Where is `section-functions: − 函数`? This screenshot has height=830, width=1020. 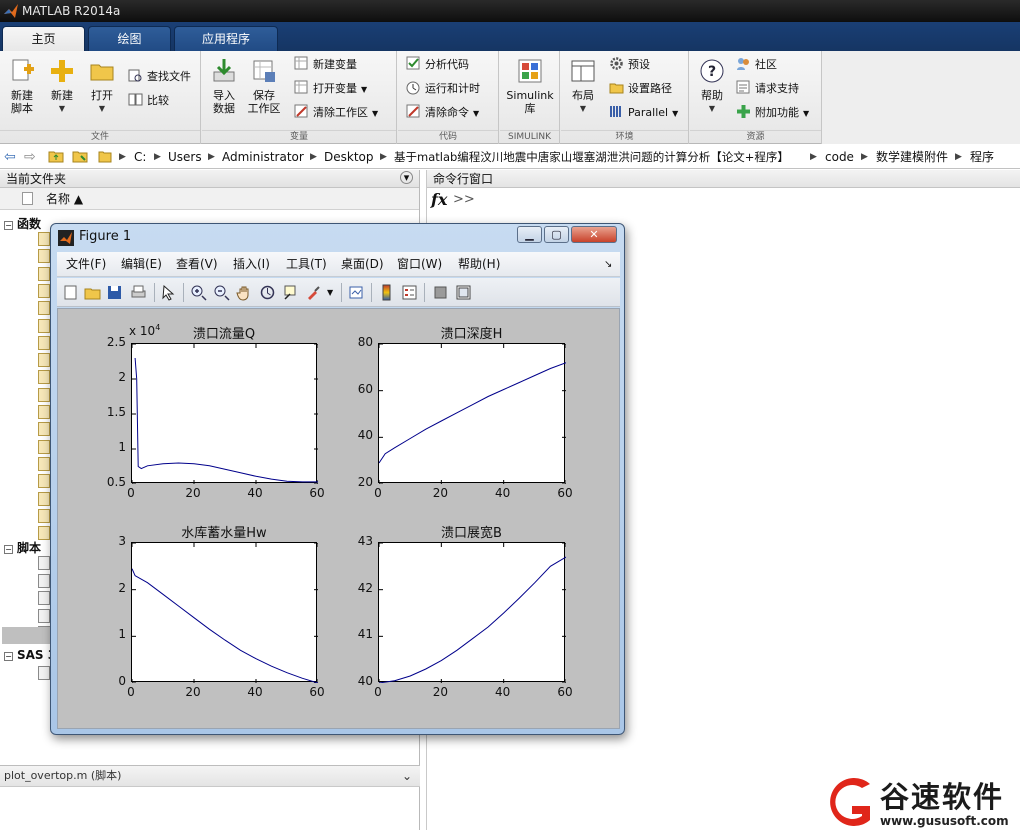 section-functions: − 函数 is located at coordinates (22, 223).